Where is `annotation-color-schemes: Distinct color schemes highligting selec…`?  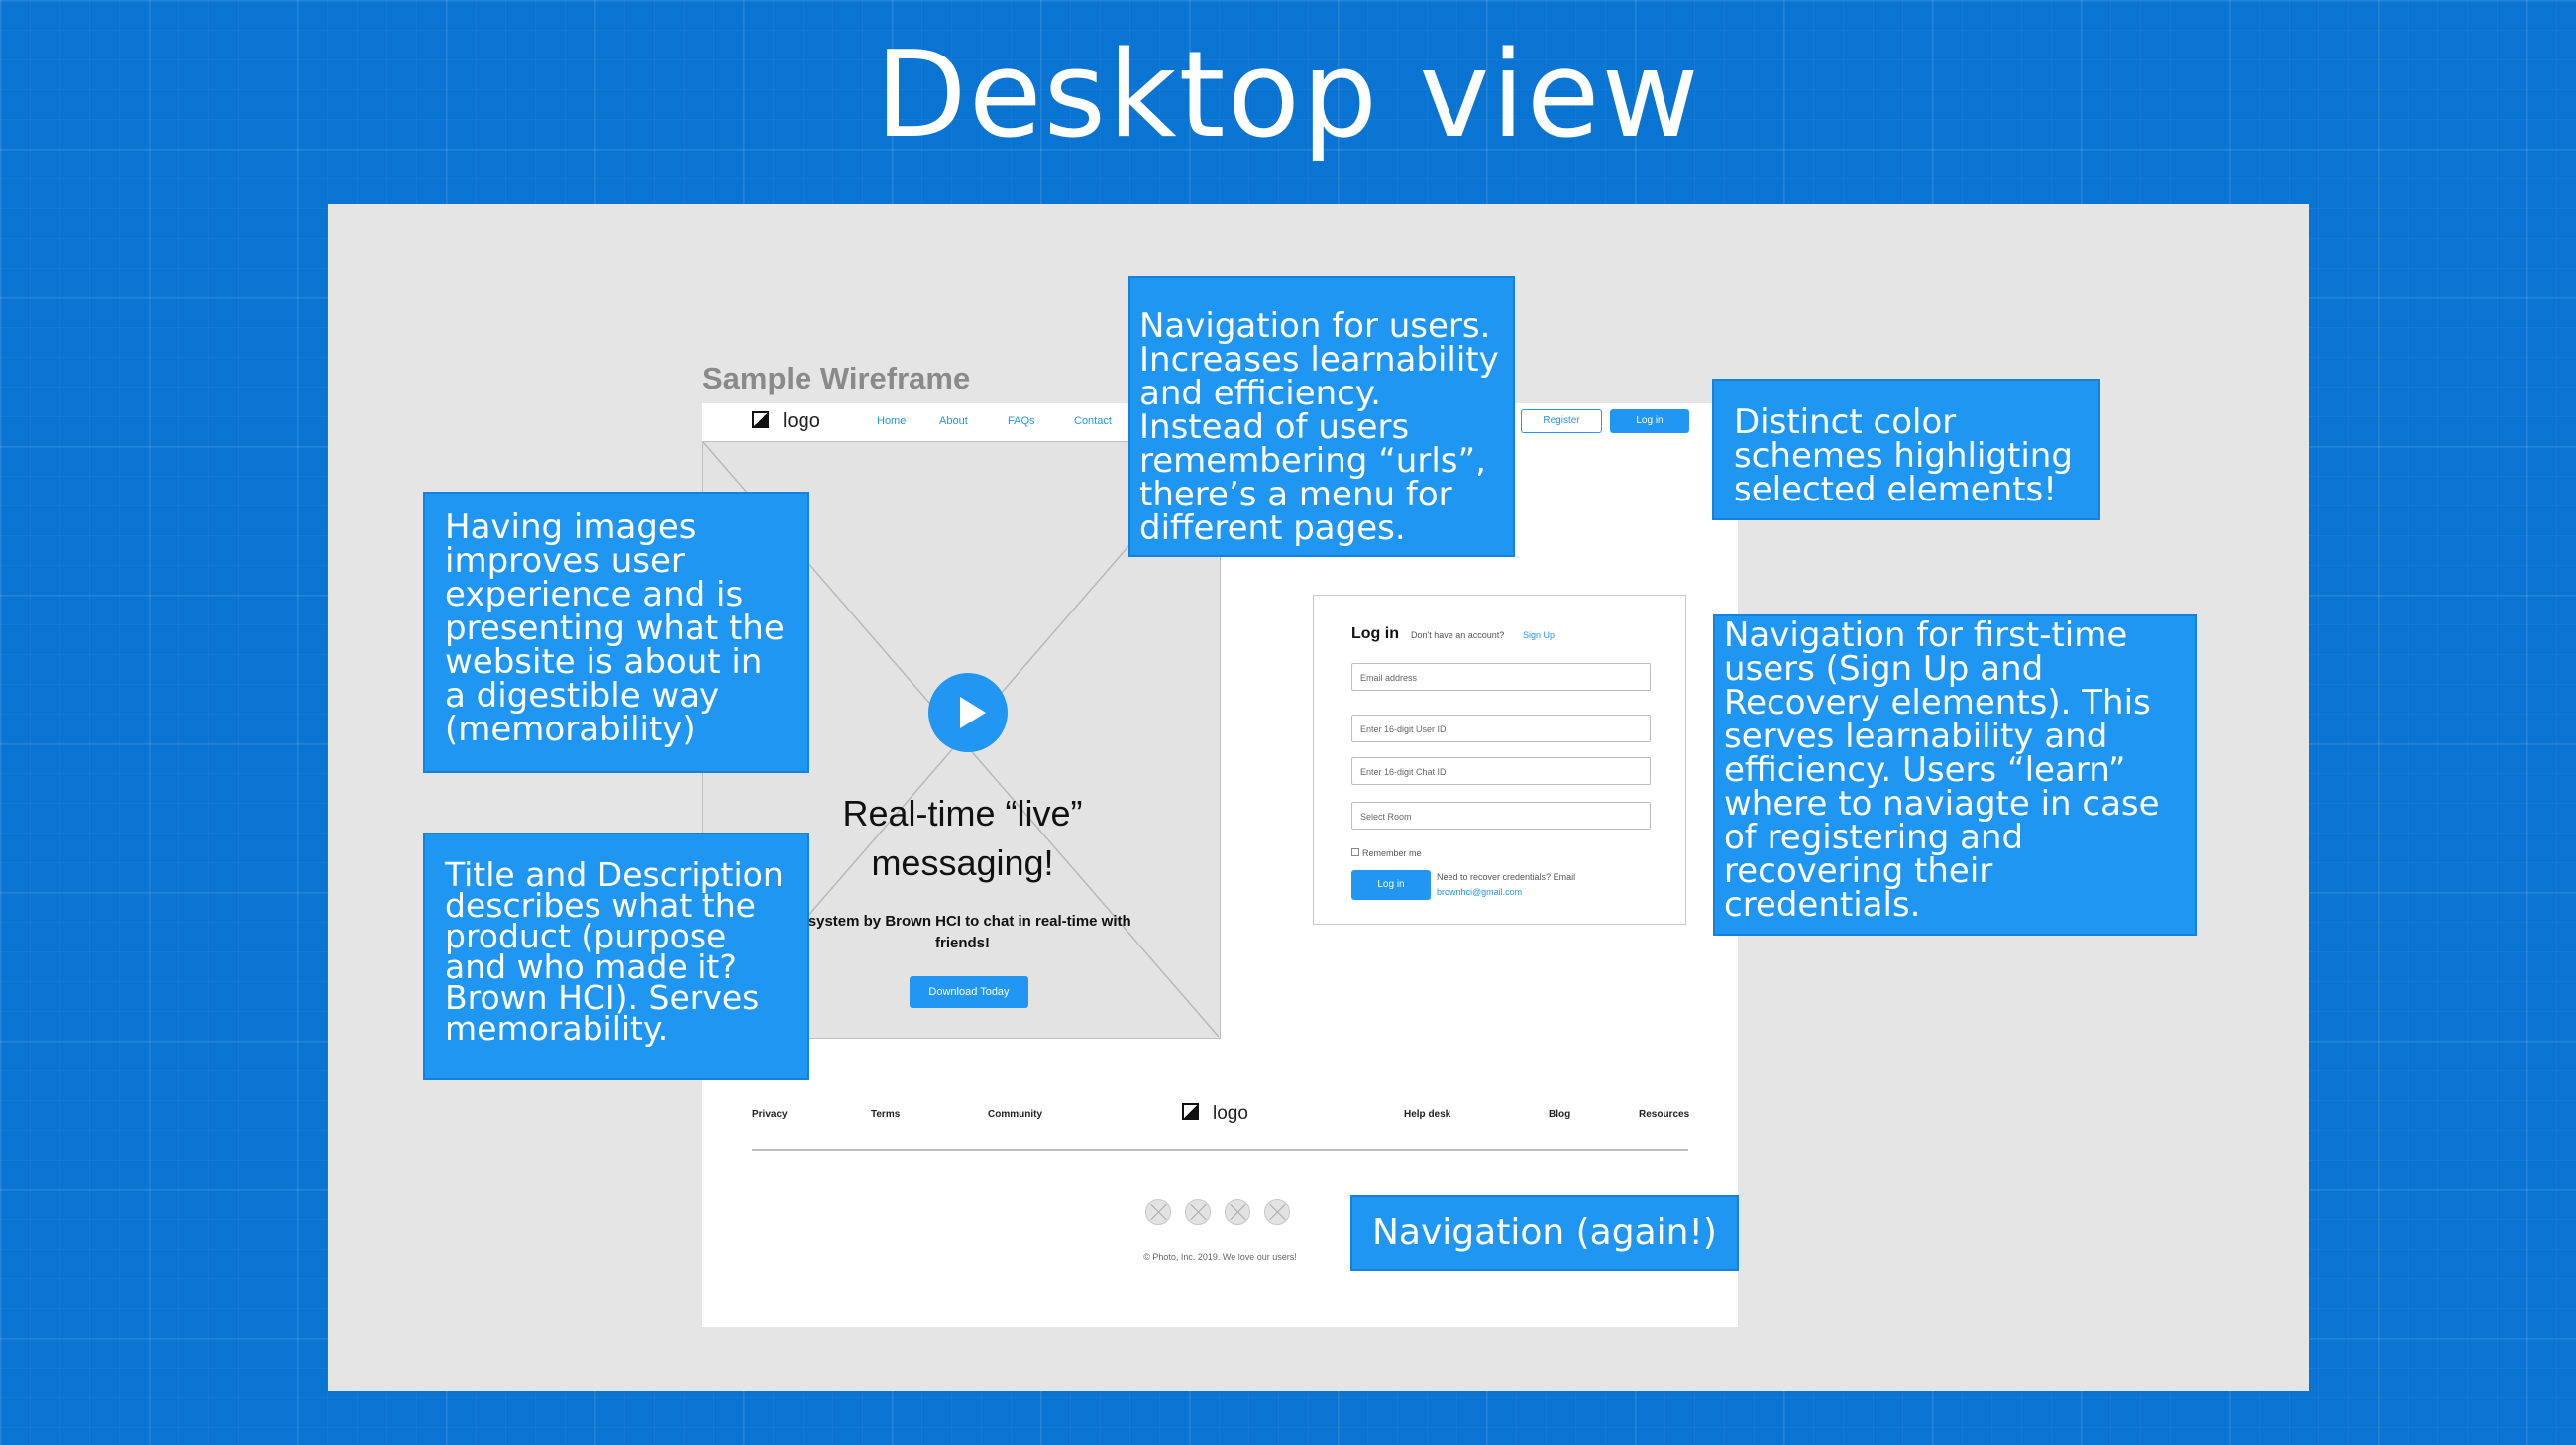 annotation-color-schemes: Distinct color schemes highligting selec… is located at coordinates (1906, 449).